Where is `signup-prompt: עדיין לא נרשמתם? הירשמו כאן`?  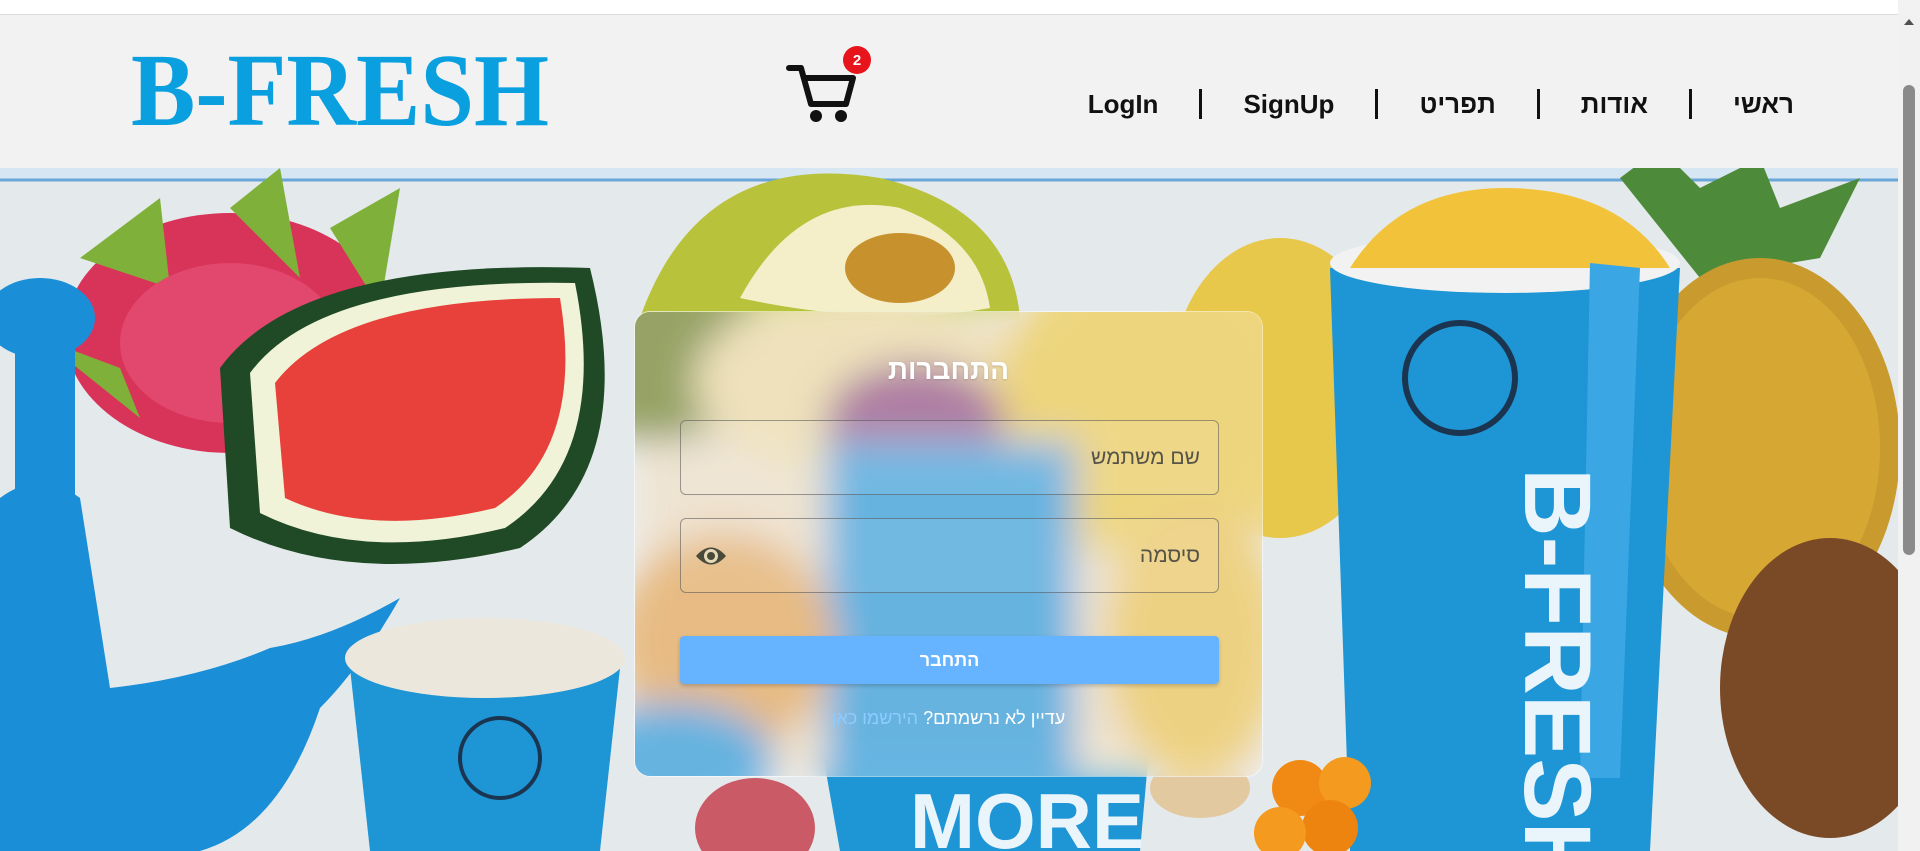 signup-prompt: עדיין לא נרשמתם? הירשמו כאן is located at coordinates (948, 718).